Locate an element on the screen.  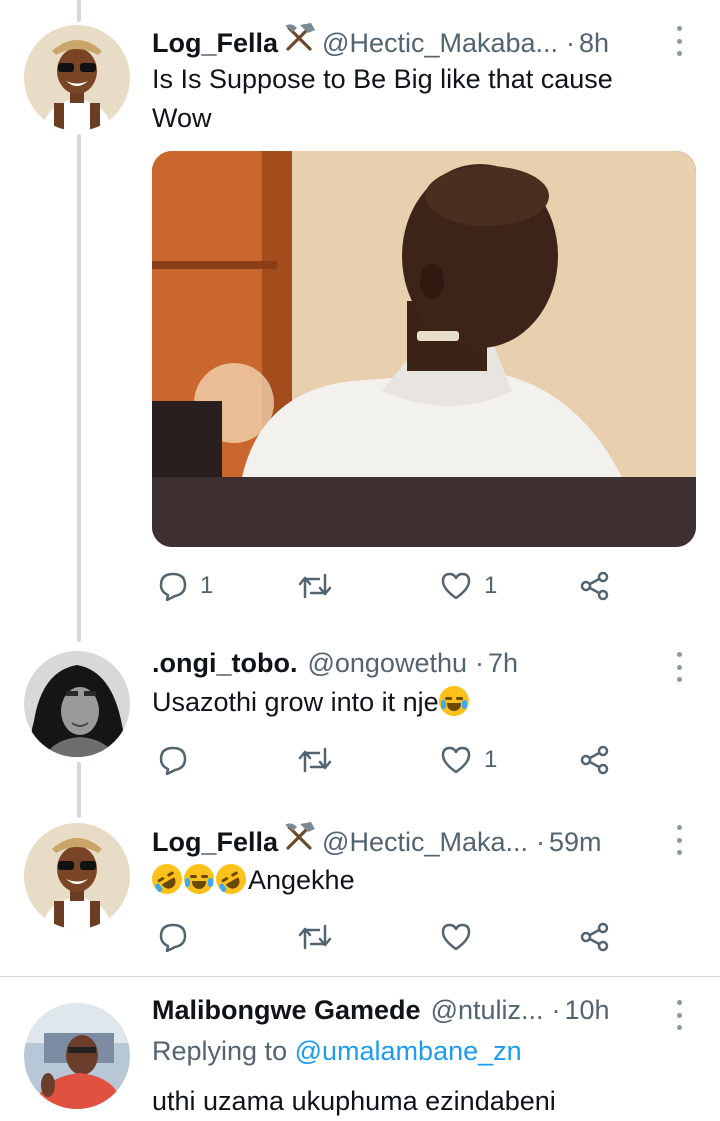
tweet-text: Usazothi grow into it nje is located at coordinates (311, 702).